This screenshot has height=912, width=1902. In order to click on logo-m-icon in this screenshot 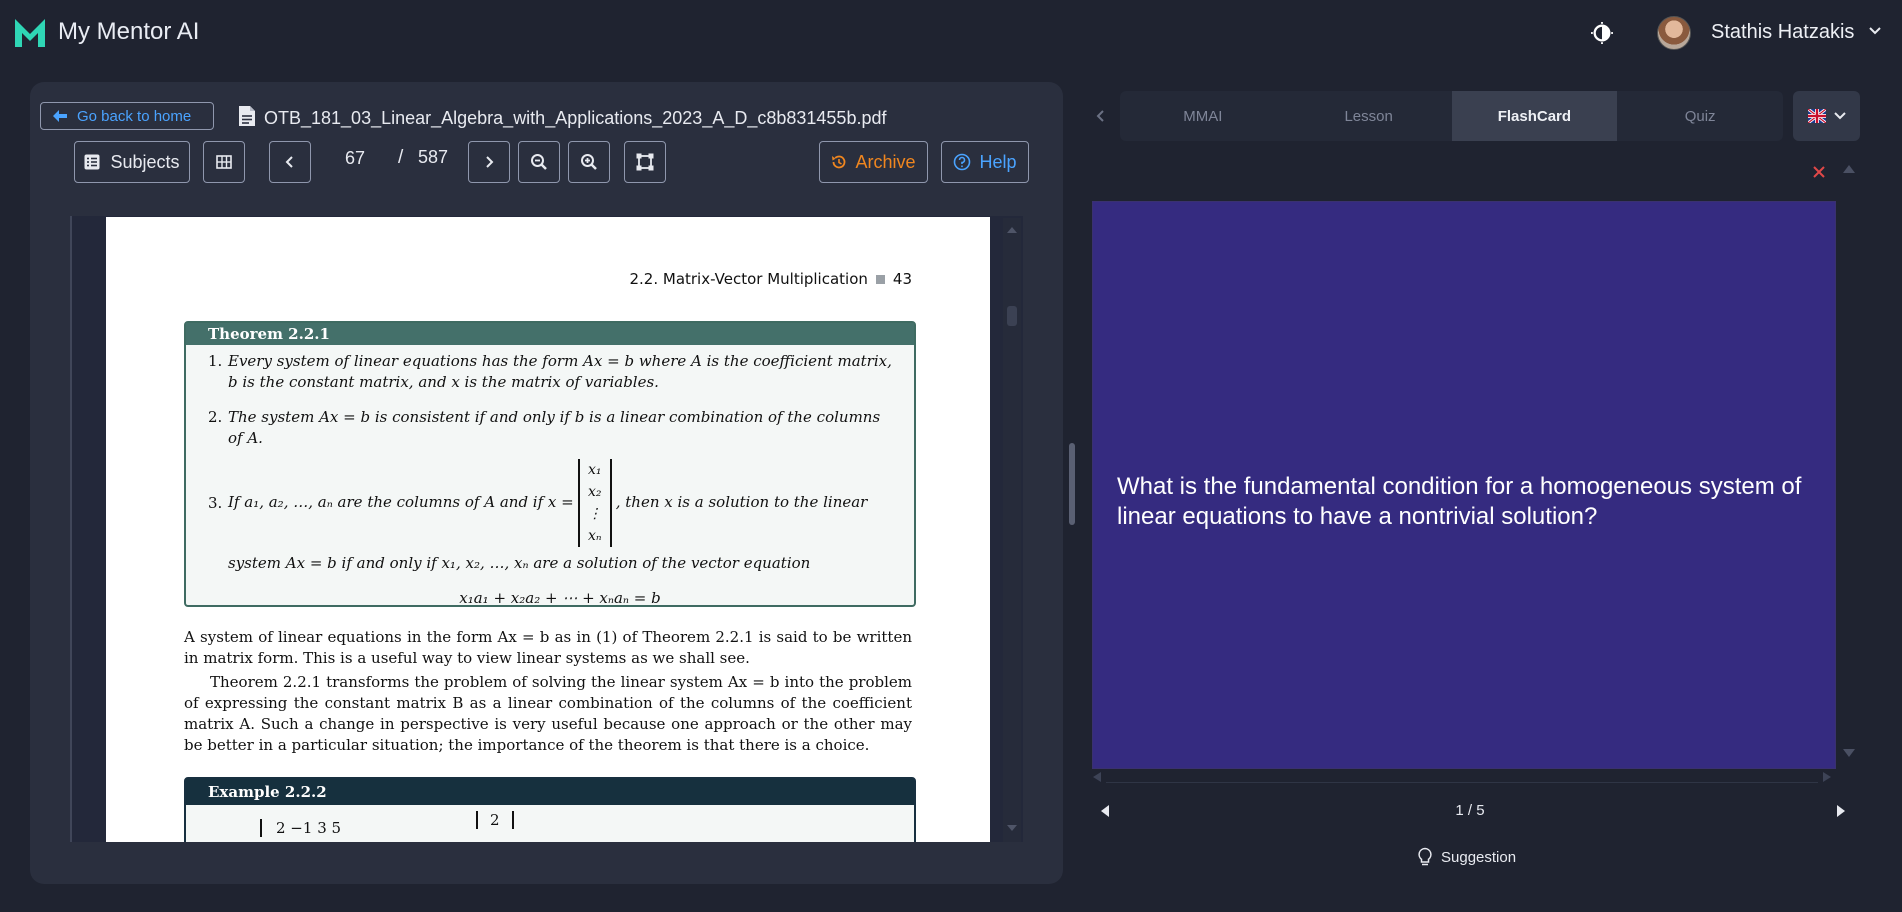, I will do `click(30, 33)`.